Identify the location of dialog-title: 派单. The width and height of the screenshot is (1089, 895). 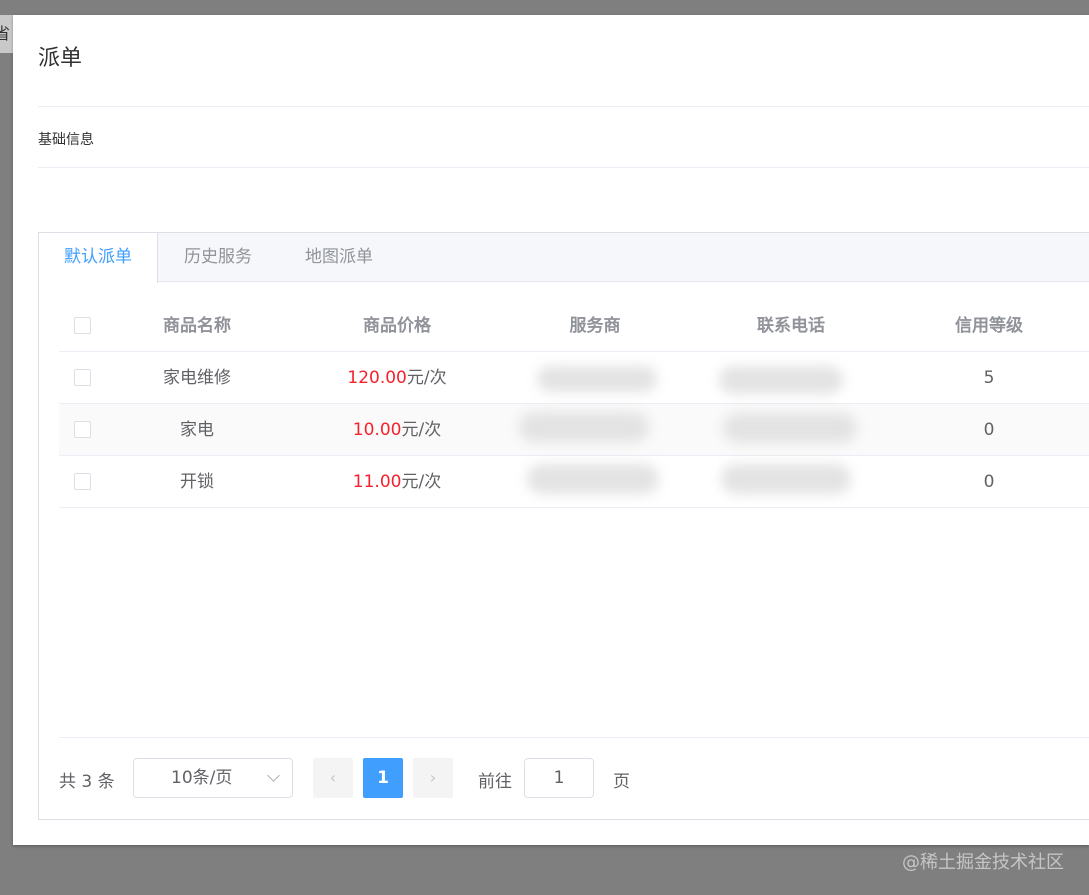
(60, 58).